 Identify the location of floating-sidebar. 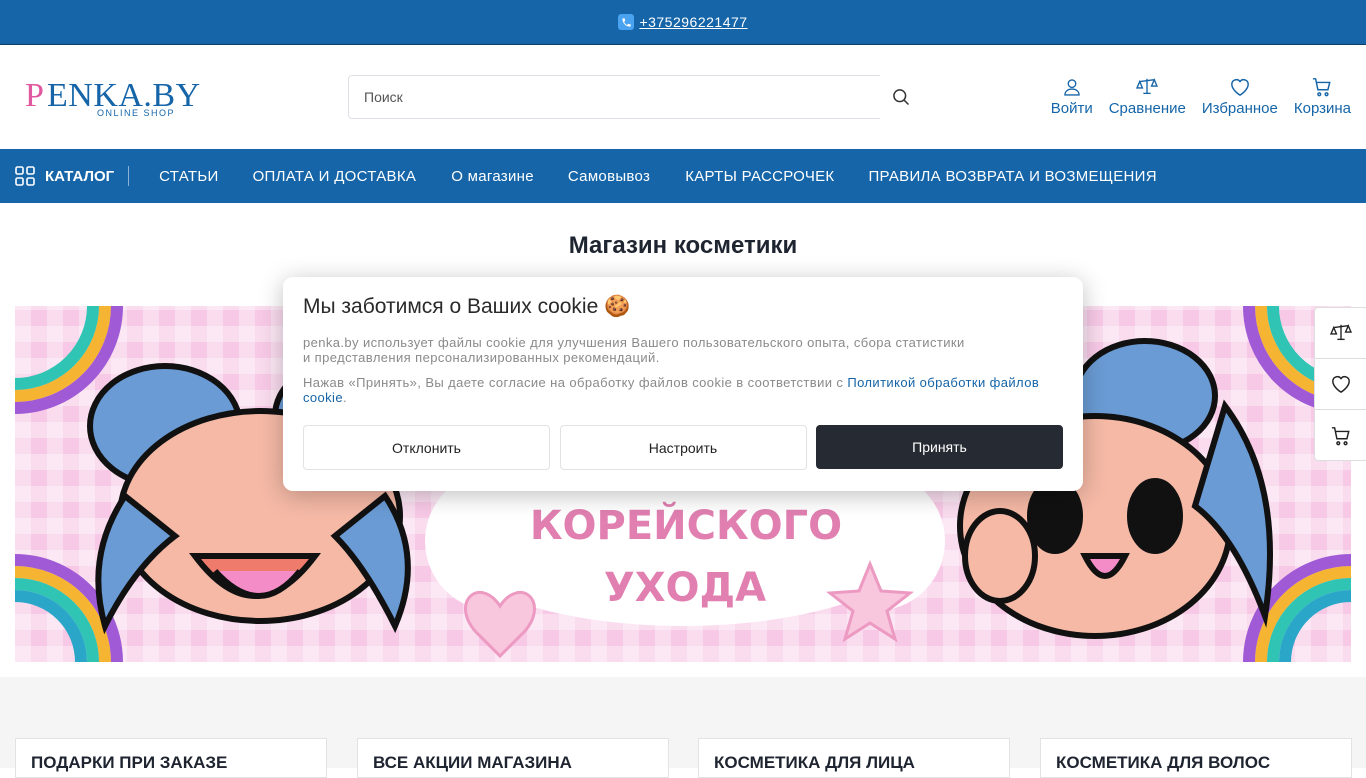
(1340, 384).